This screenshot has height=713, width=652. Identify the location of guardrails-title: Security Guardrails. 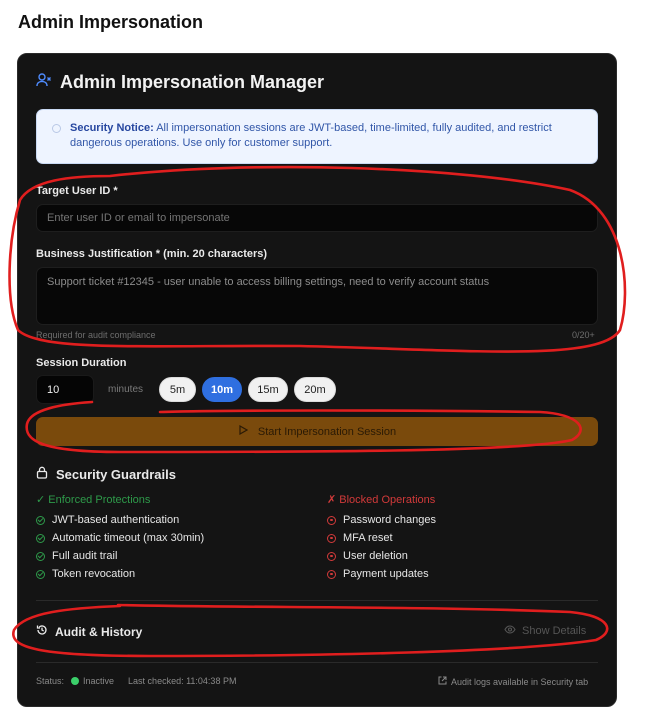
(116, 474).